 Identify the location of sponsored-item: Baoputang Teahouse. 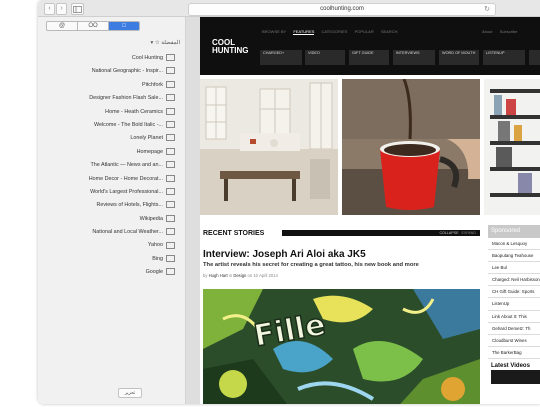
(514, 256).